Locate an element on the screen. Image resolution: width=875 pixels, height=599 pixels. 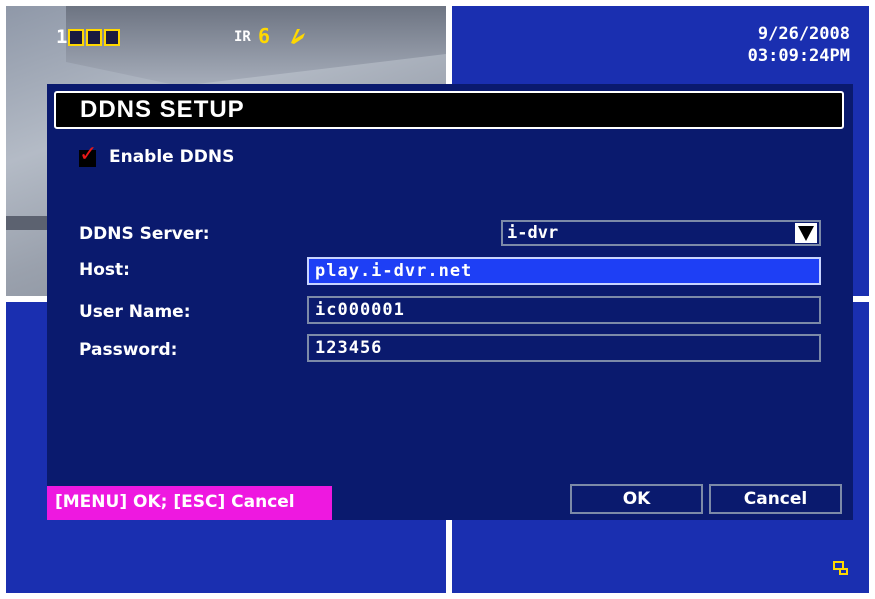
key-hint-bar: [MENU] OK; [ESC] Cancel is located at coordinates (189, 503).